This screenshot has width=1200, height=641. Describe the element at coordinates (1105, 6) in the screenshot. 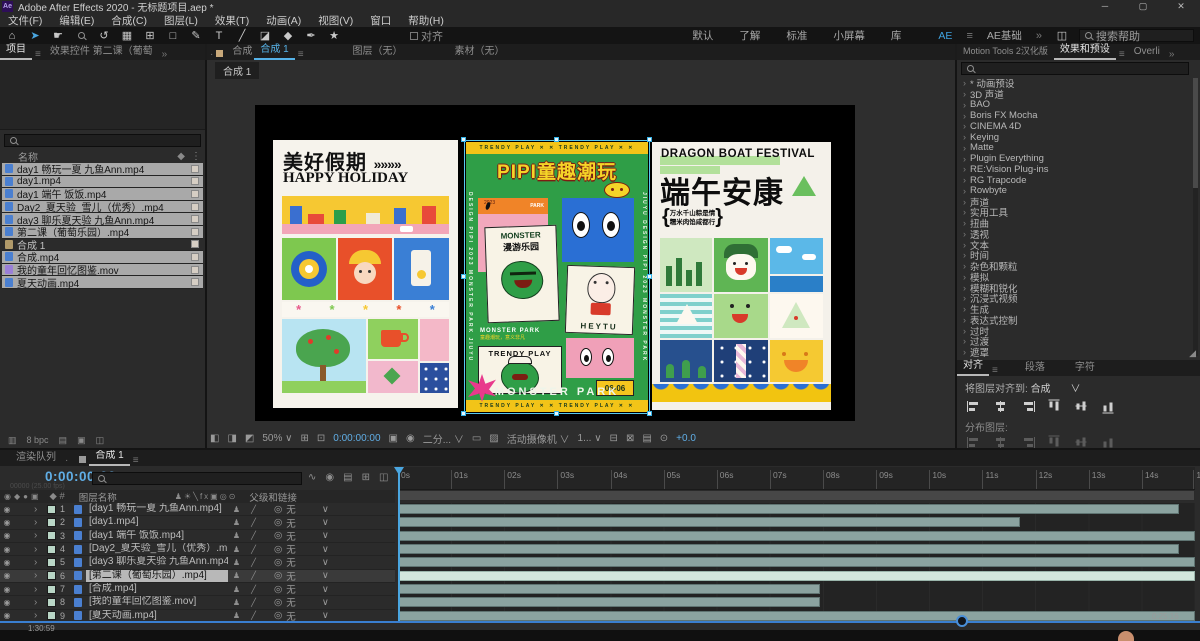

I see `minimize-button: ─` at that location.